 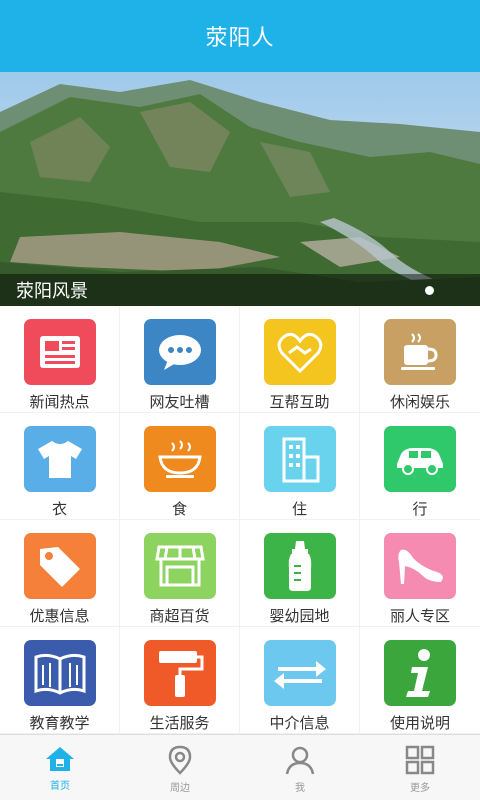 I want to click on grid-item-label: 休闲娱乐, so click(x=419, y=402).